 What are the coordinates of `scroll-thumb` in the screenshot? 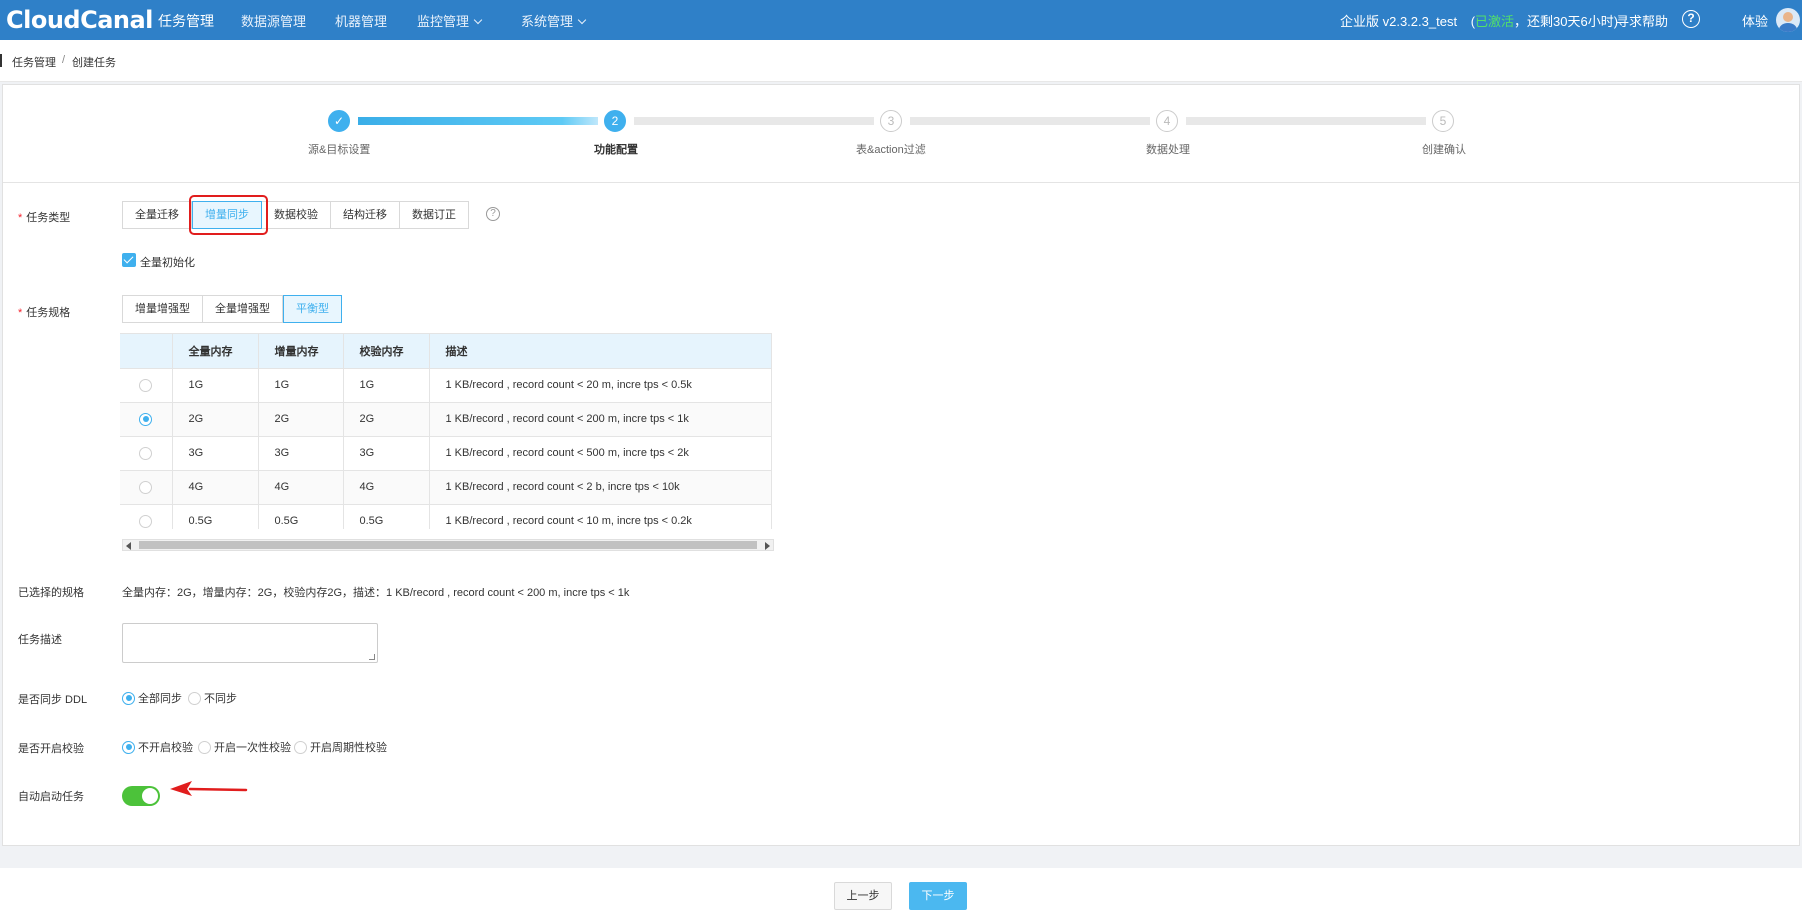 It's located at (448, 545).